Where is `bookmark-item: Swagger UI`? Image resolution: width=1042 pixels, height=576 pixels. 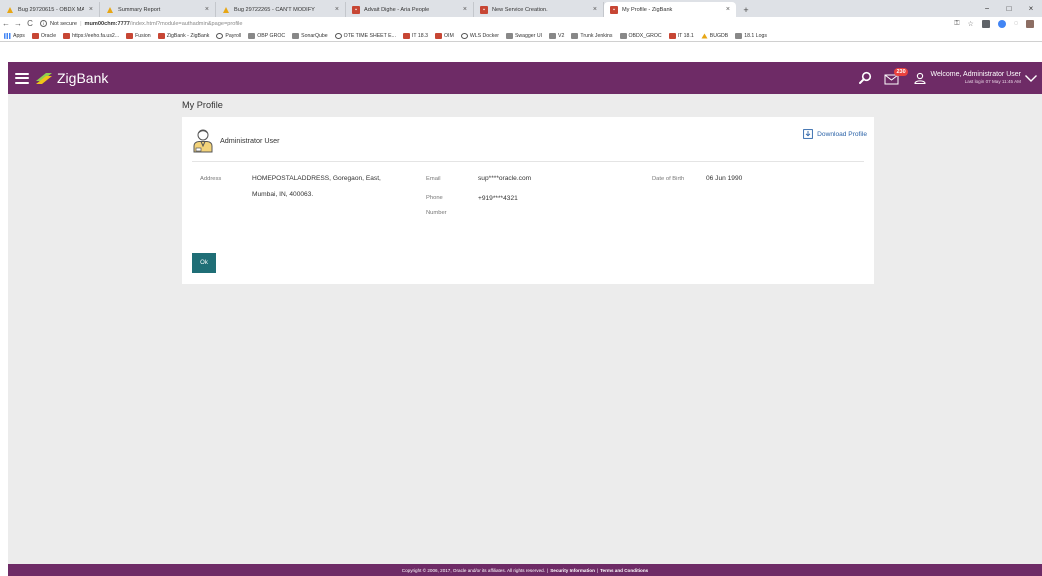
bookmark-item: Swagger UI is located at coordinates (523, 35).